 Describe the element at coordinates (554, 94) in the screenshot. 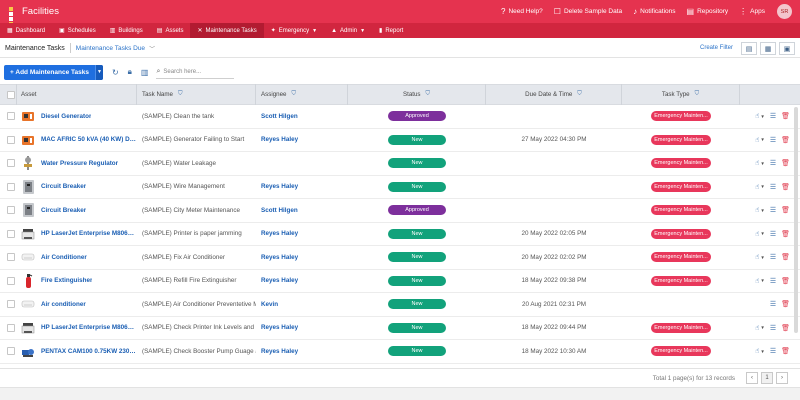

I see `col-due: Due Date & Time ⛉` at that location.